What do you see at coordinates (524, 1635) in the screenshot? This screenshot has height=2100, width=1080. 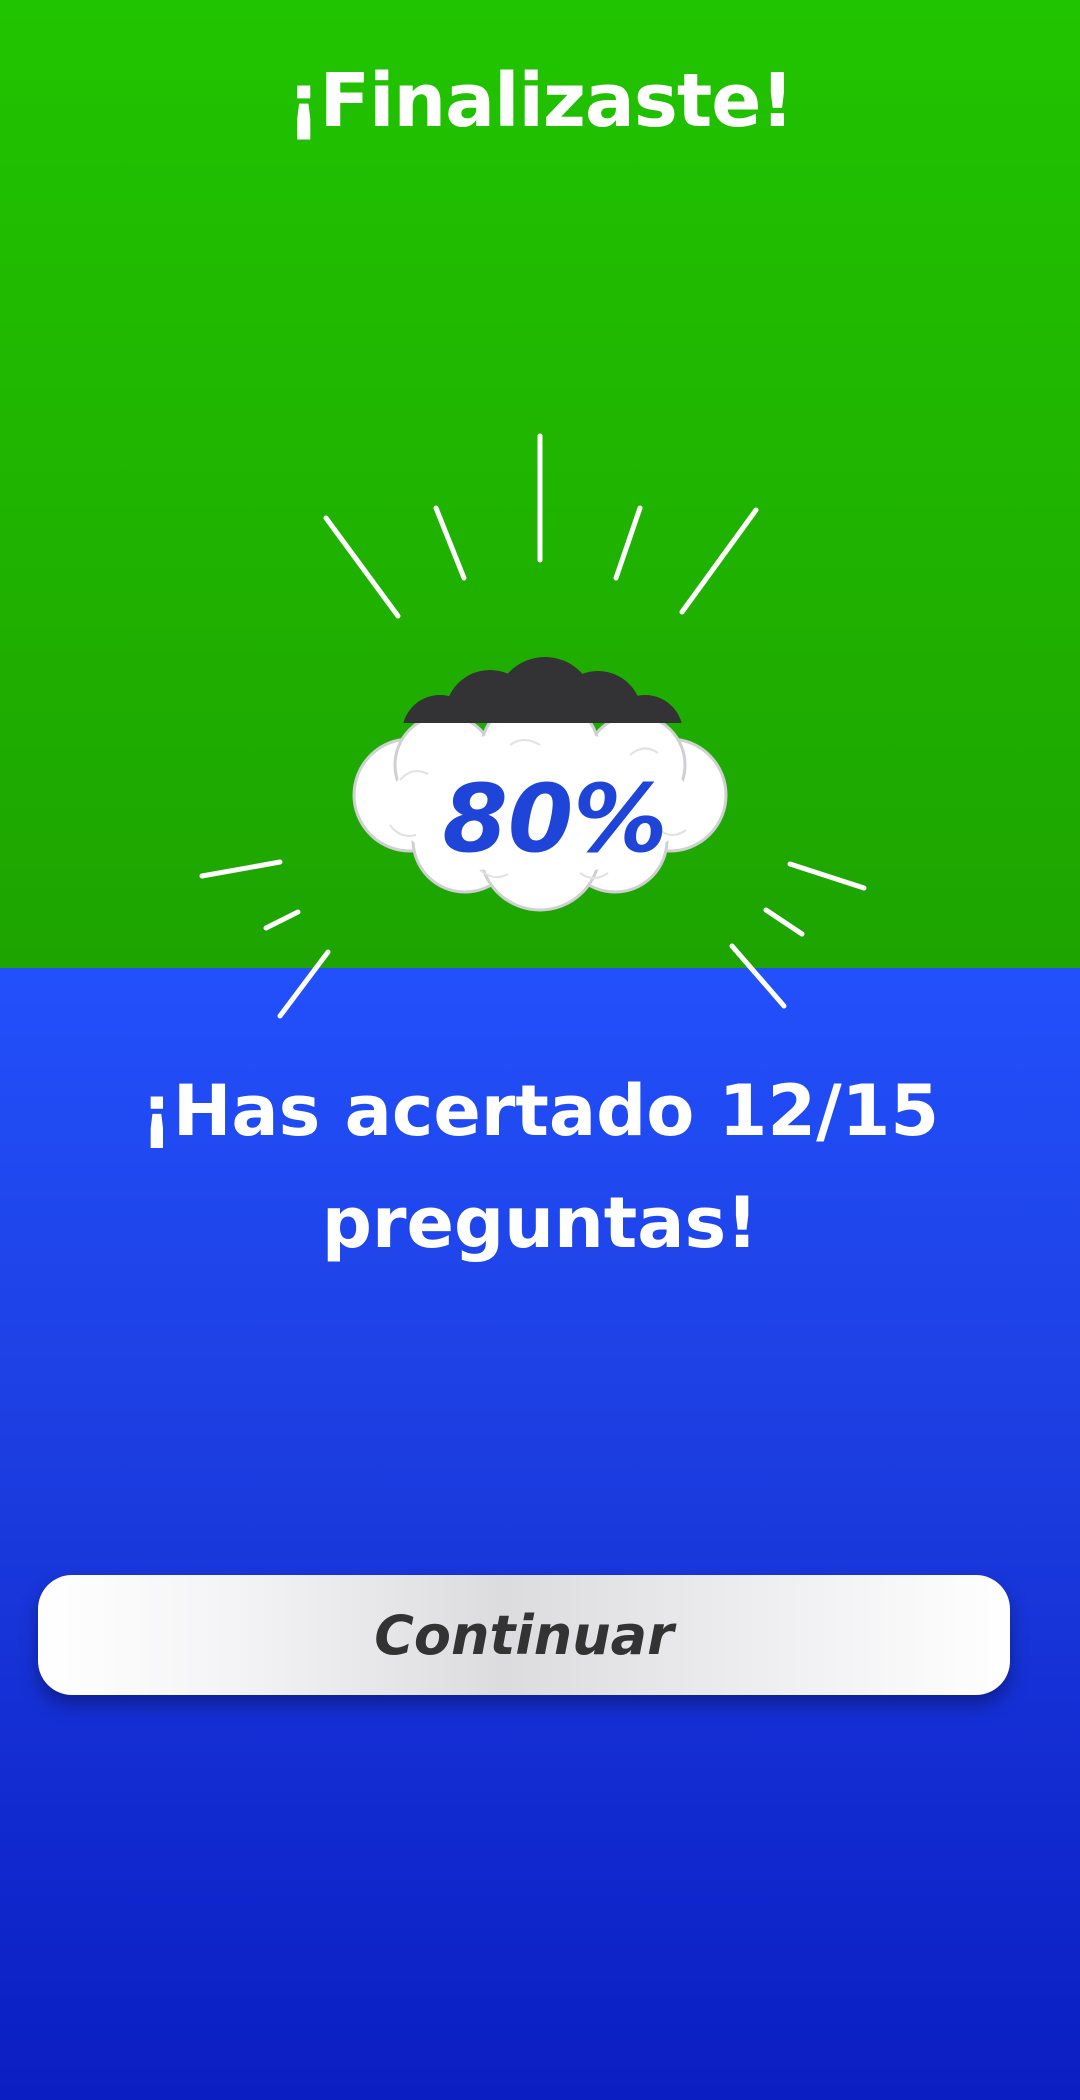 I see `continue-button: Continuar` at bounding box center [524, 1635].